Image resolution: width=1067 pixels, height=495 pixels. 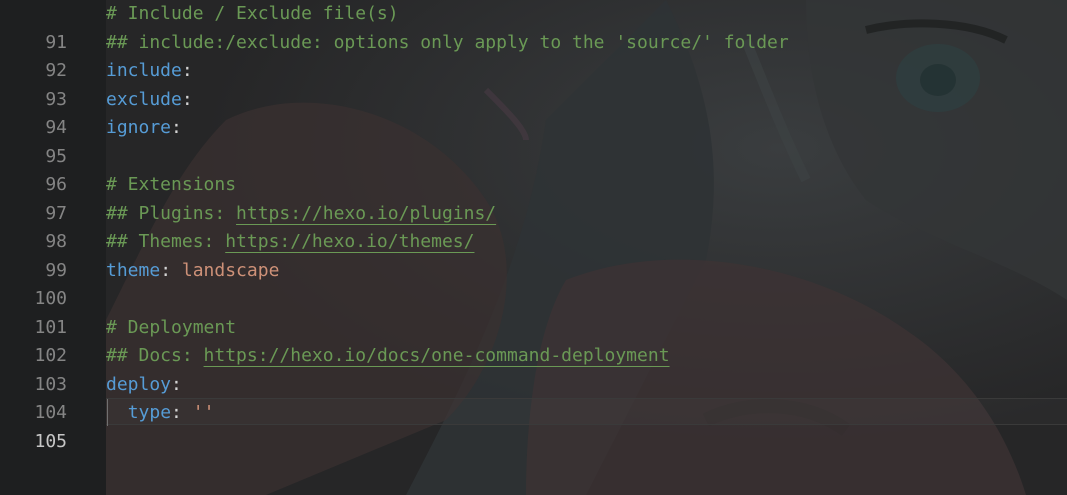 I want to click on code-line: 96, so click(x=533, y=169).